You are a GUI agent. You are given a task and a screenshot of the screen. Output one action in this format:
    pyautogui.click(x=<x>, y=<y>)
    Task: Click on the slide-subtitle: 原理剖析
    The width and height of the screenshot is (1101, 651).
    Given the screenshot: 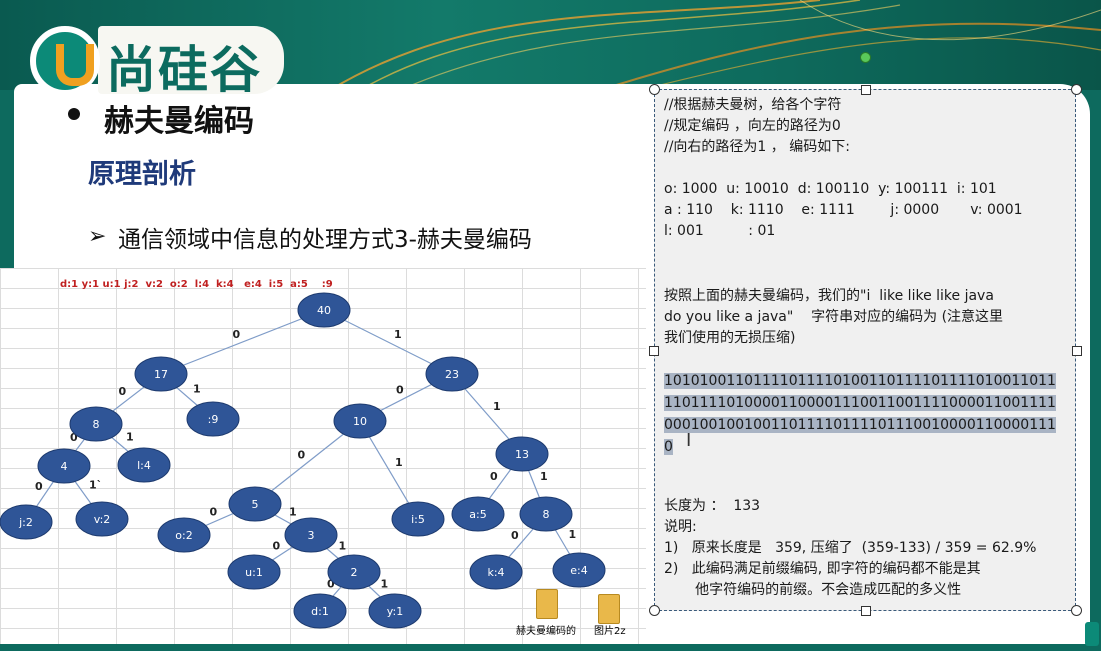 What is the action you would take?
    pyautogui.click(x=142, y=174)
    